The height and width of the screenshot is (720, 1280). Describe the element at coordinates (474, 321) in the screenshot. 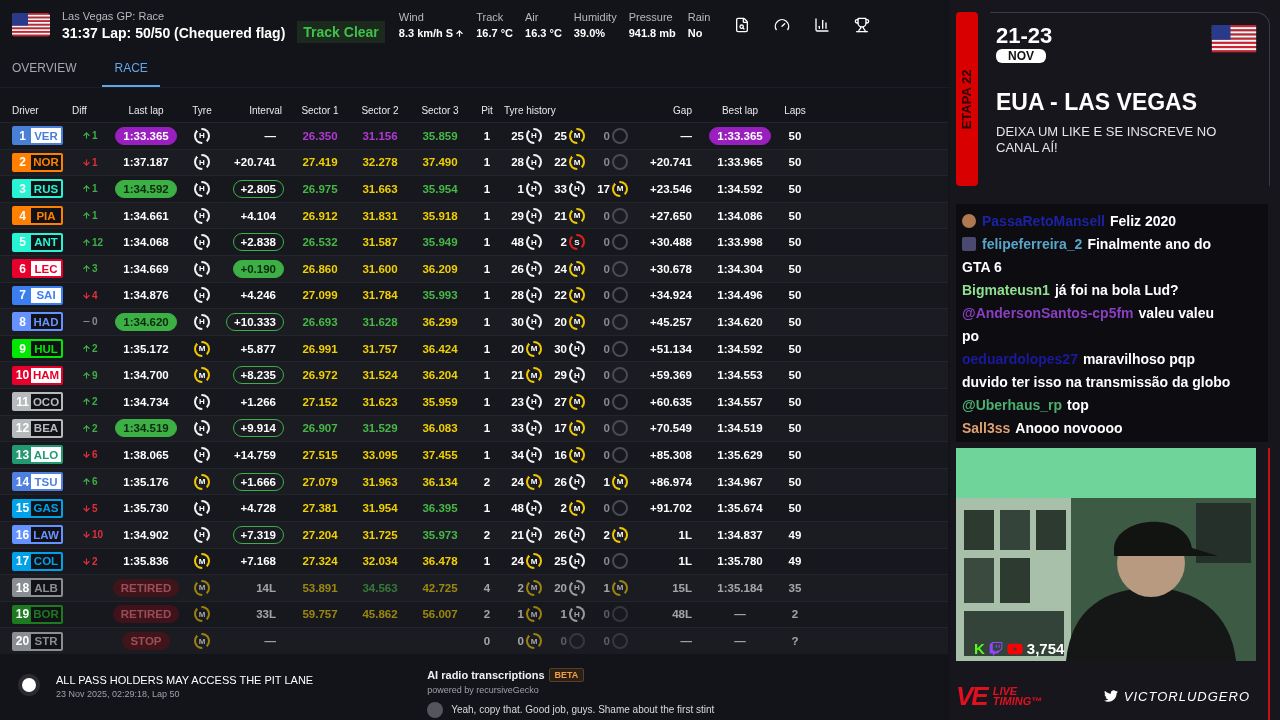

I see `driver-row: 8 HAD 0 1:34.620 H +10.333 26.693 31.628 36.299 1 30 H 20 M 0 +45.257 1:34.620 50` at that location.